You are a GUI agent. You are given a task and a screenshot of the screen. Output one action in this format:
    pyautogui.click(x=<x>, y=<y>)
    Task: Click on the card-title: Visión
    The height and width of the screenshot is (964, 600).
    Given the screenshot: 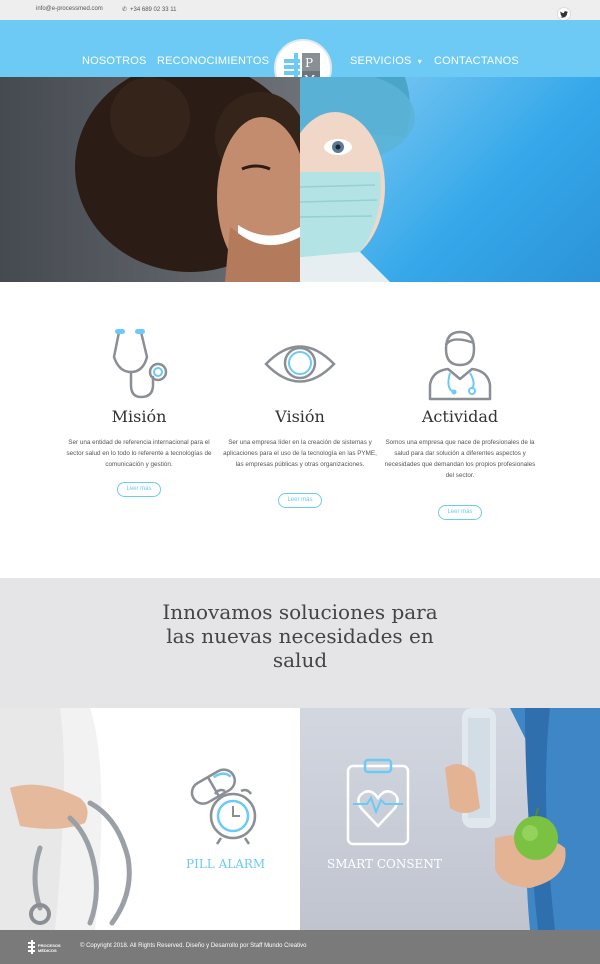 What is the action you would take?
    pyautogui.click(x=300, y=416)
    